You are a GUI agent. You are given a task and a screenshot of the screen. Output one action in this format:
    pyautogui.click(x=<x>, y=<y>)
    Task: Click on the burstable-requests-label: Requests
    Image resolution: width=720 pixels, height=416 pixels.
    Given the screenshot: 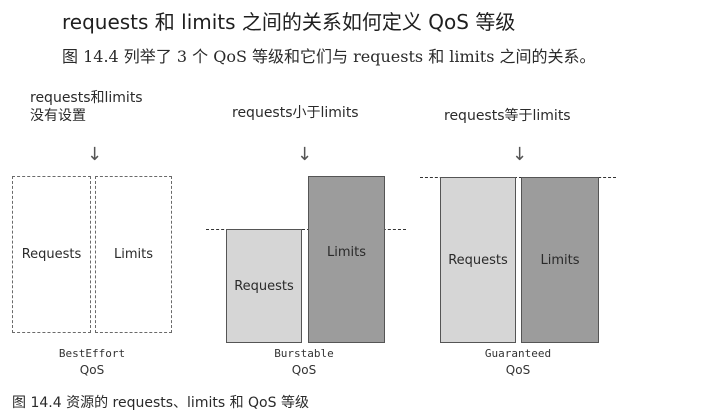 What is the action you would take?
    pyautogui.click(x=264, y=286)
    